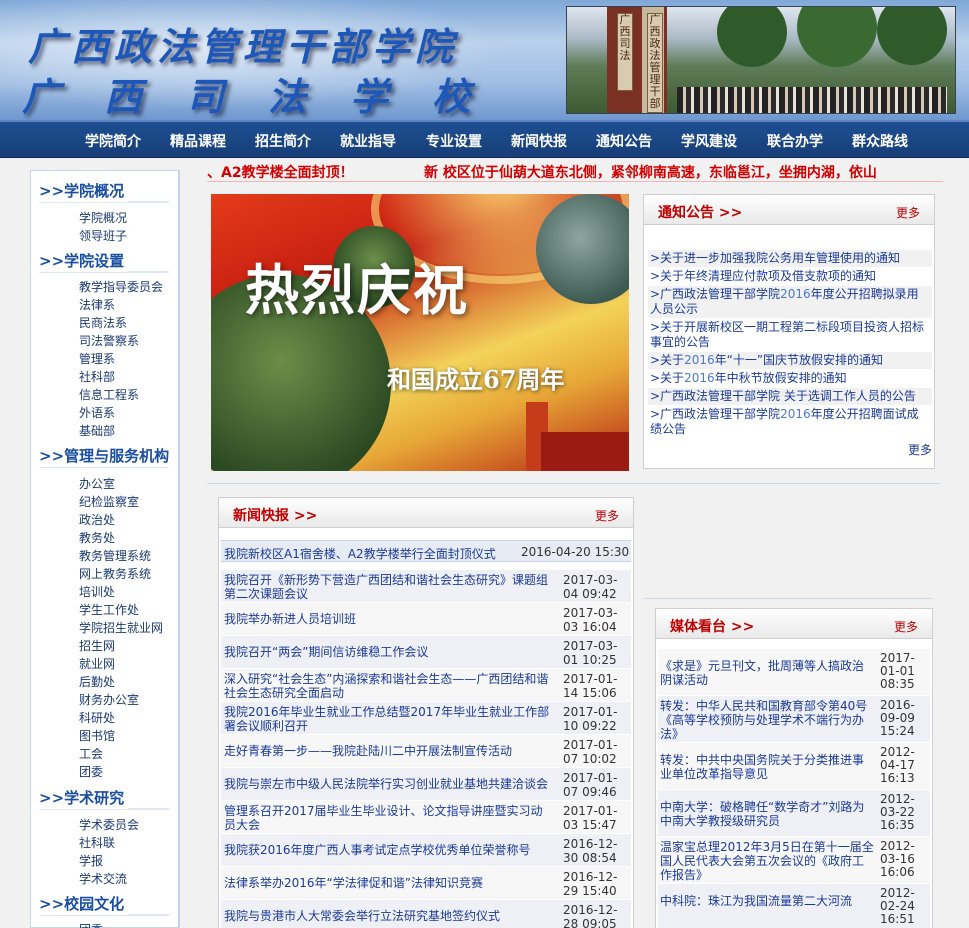  Describe the element at coordinates (283, 141) in the screenshot. I see `nav-item-admissions: 招生简介` at that location.